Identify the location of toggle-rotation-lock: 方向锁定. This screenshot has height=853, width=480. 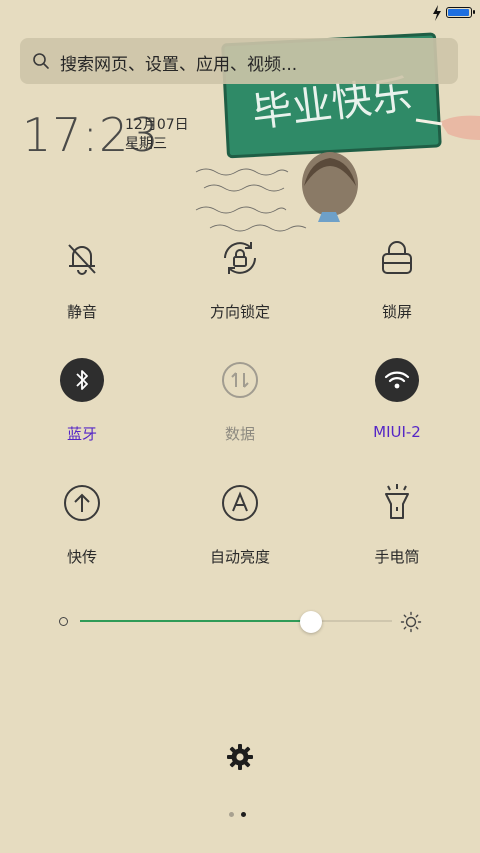
(240, 285).